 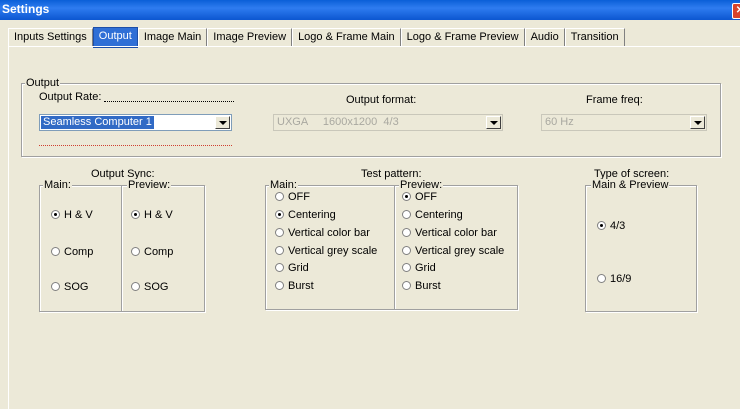 I want to click on tab-logo-frame-main: Logo & Frame Main, so click(x=346, y=37).